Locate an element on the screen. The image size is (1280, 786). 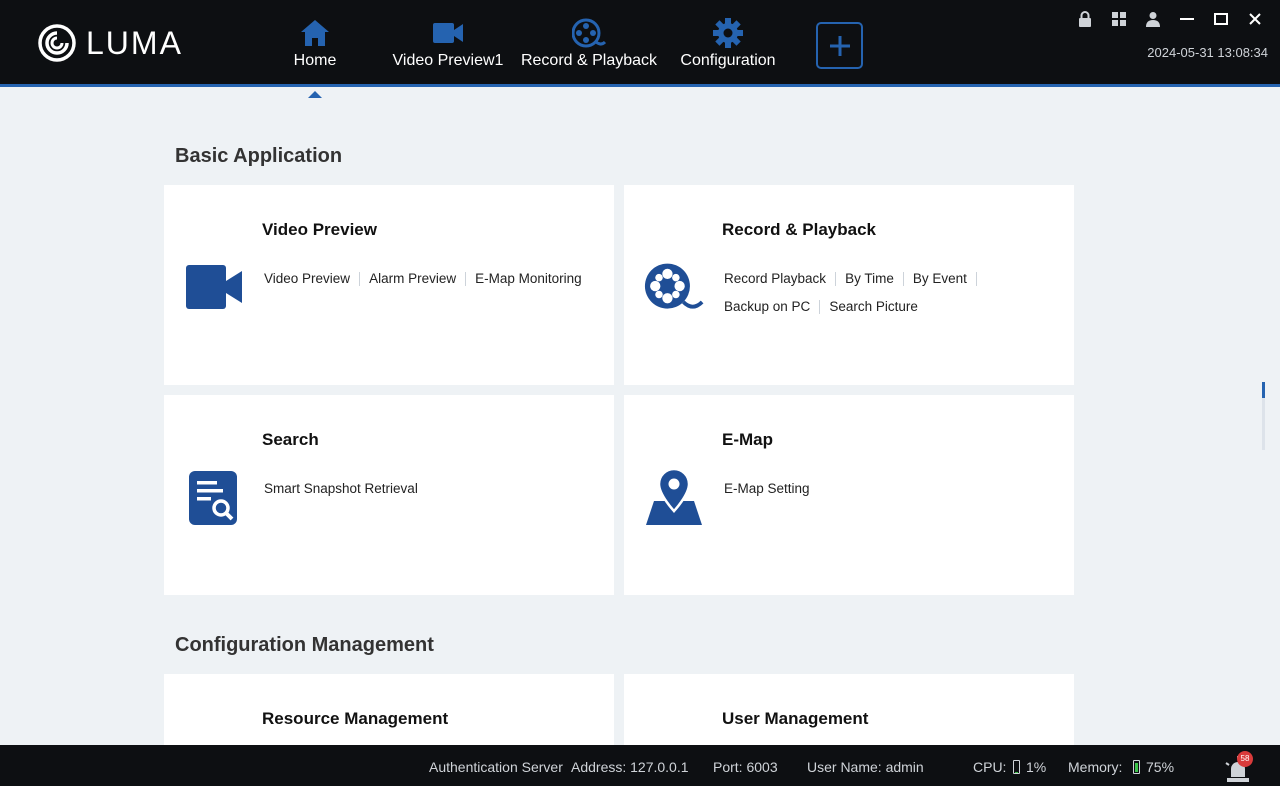
gear-icon is located at coordinates (728, 33).